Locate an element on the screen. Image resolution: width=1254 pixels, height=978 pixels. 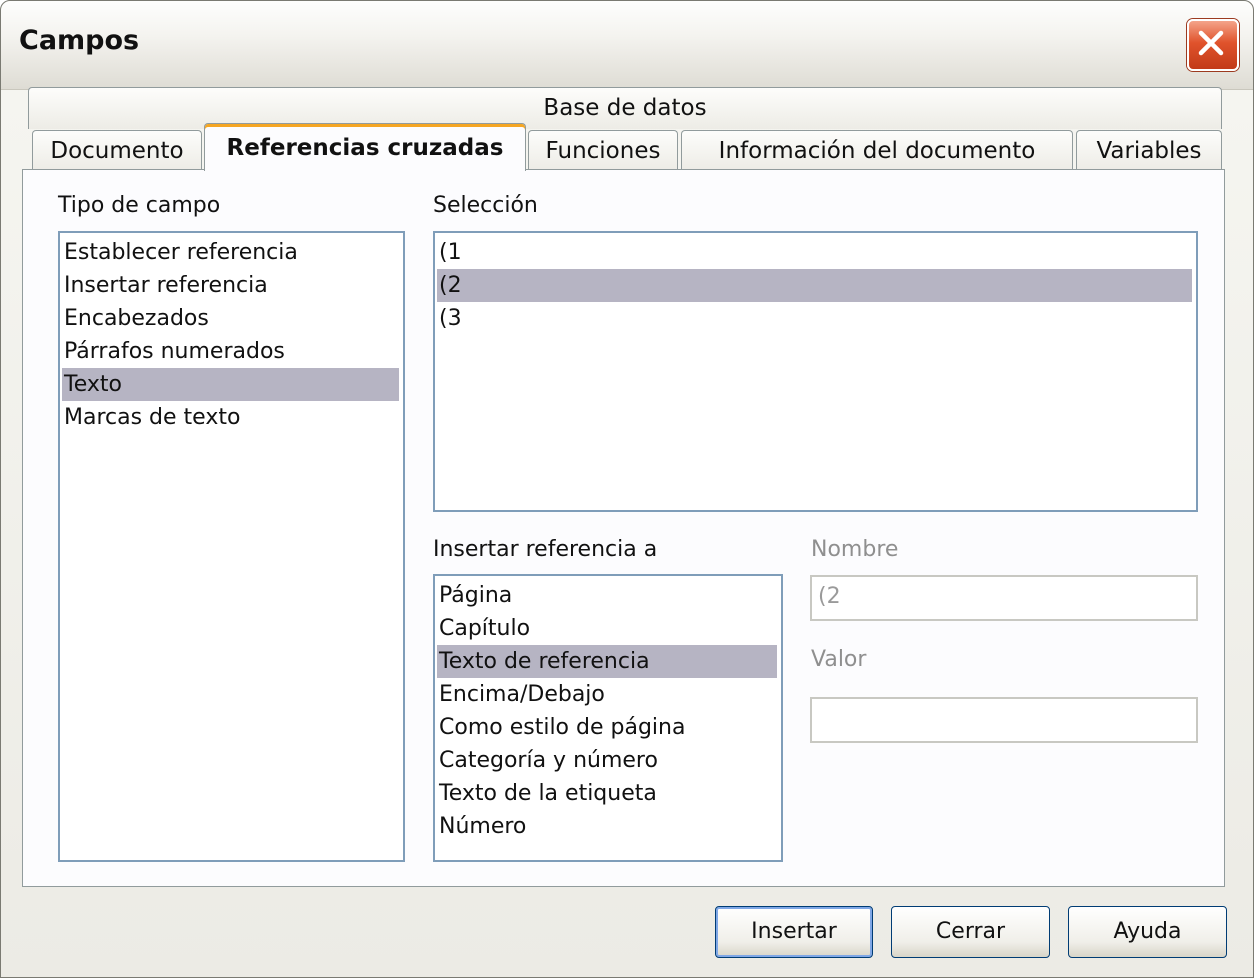
insert-button: Insertar is located at coordinates (794, 932).